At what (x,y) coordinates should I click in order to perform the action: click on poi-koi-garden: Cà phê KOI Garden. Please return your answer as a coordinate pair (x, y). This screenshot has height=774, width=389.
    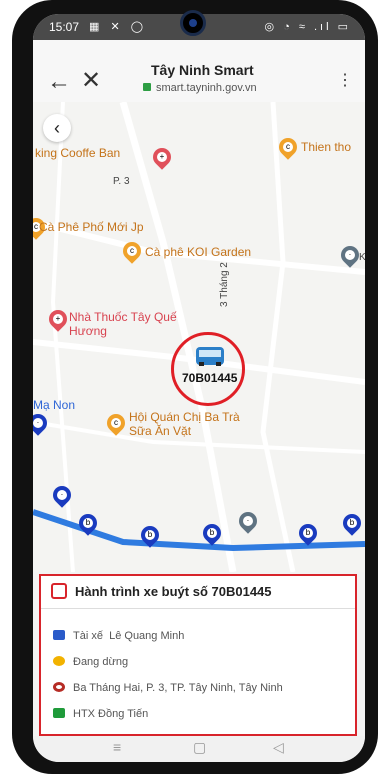
    Looking at the image, I should click on (198, 252).